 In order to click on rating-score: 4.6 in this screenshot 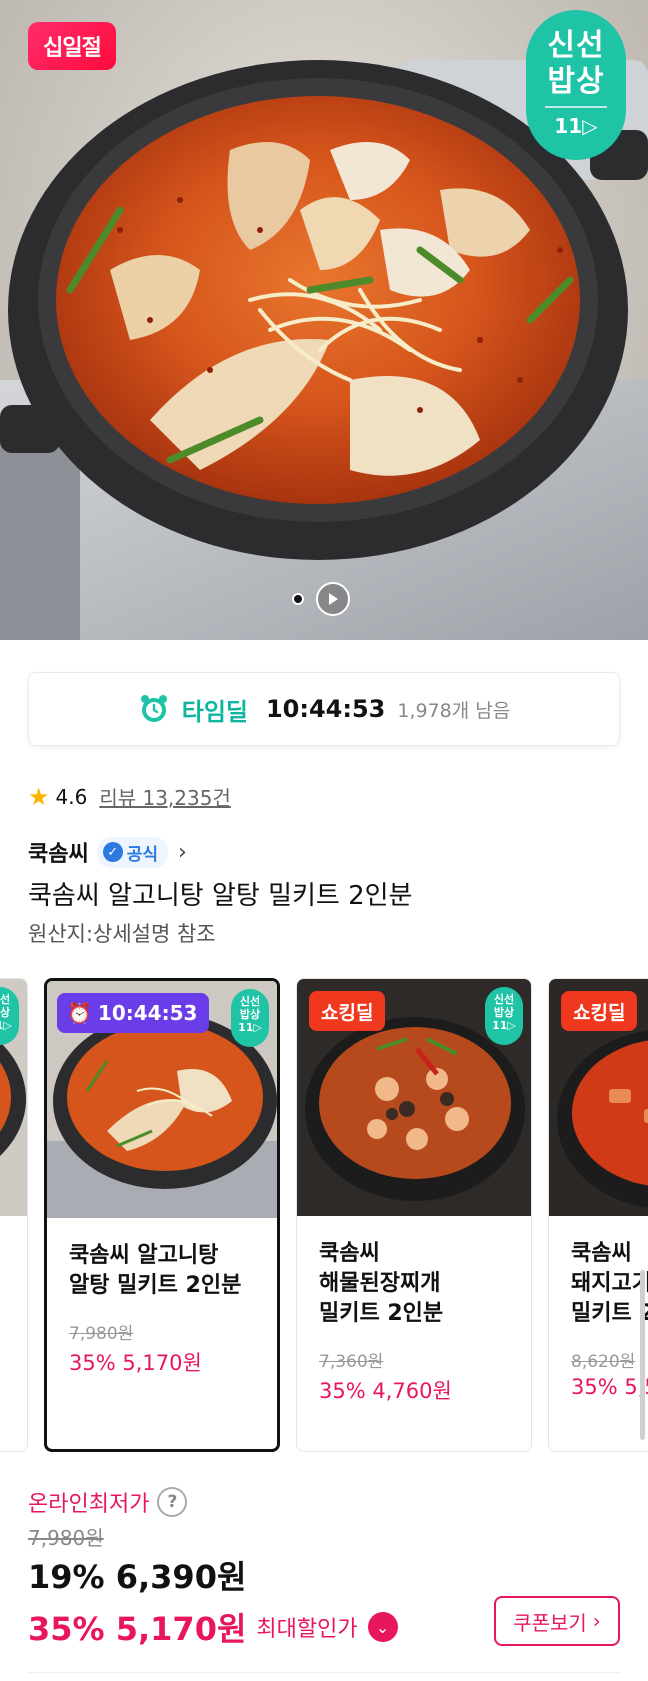, I will do `click(71, 796)`.